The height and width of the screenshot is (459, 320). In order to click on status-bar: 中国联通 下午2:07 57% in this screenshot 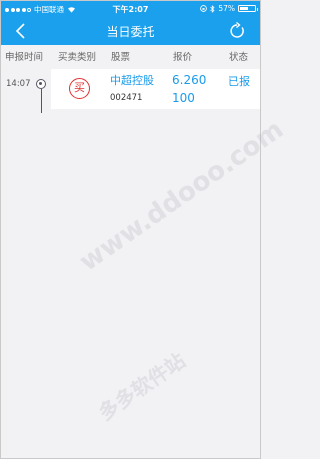, I will do `click(130, 9)`.